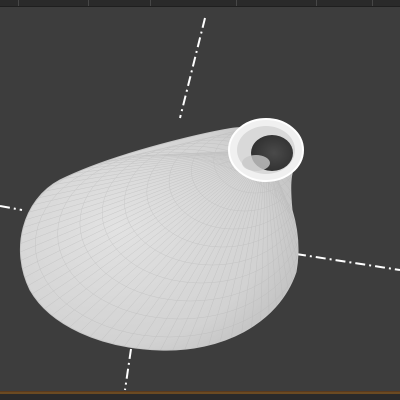 The image size is (400, 400). Describe the element at coordinates (266, 150) in the screenshot. I see `cone-top-ring` at that location.